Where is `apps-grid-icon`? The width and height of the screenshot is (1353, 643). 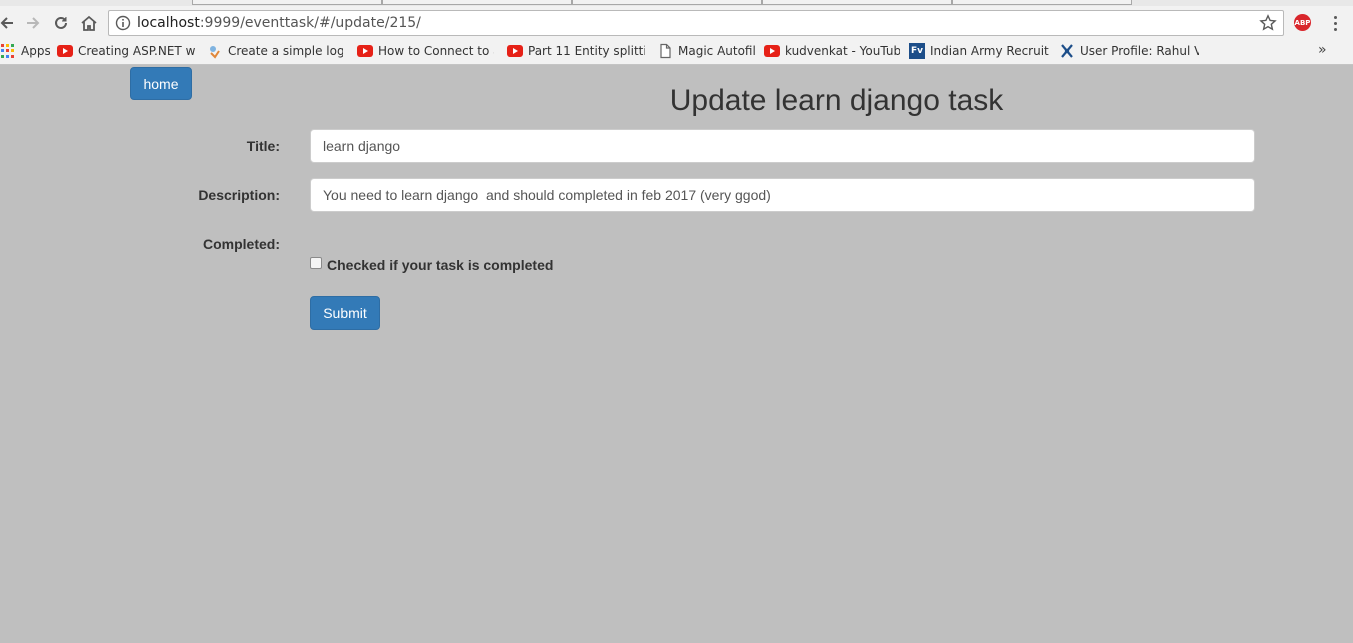
apps-grid-icon is located at coordinates (8, 51).